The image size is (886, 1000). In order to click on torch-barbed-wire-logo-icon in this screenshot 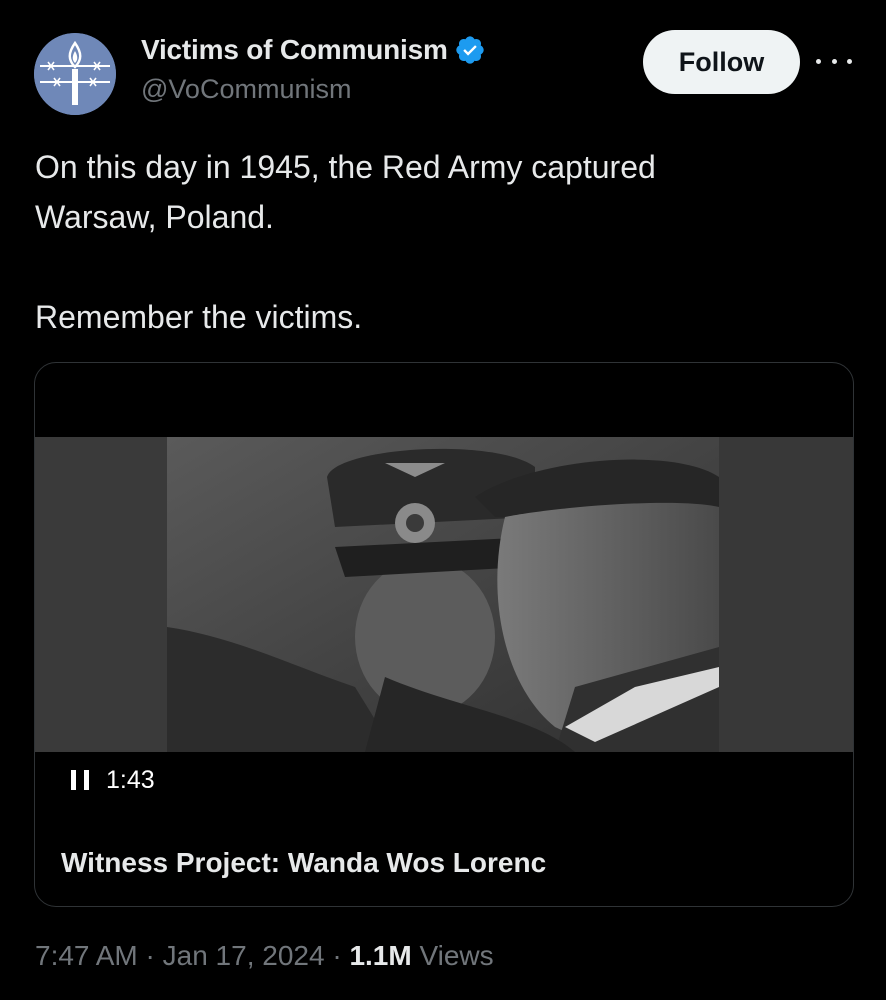, I will do `click(75, 74)`.